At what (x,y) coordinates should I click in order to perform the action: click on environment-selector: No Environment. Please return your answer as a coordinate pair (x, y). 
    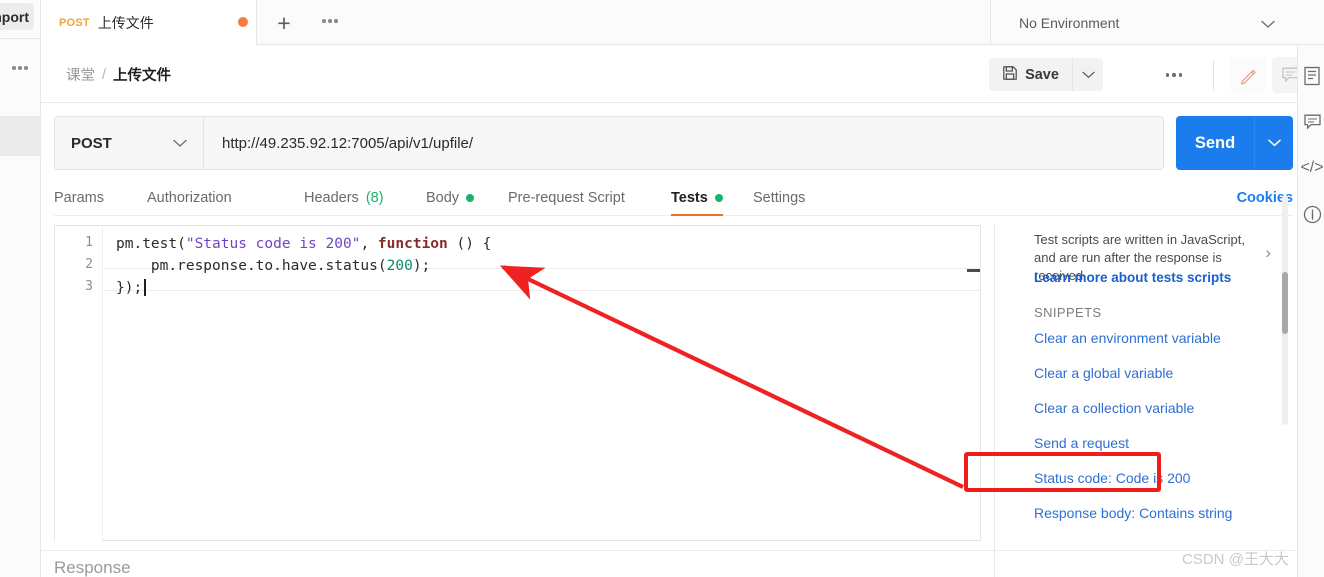
    Looking at the image, I should click on (1148, 22).